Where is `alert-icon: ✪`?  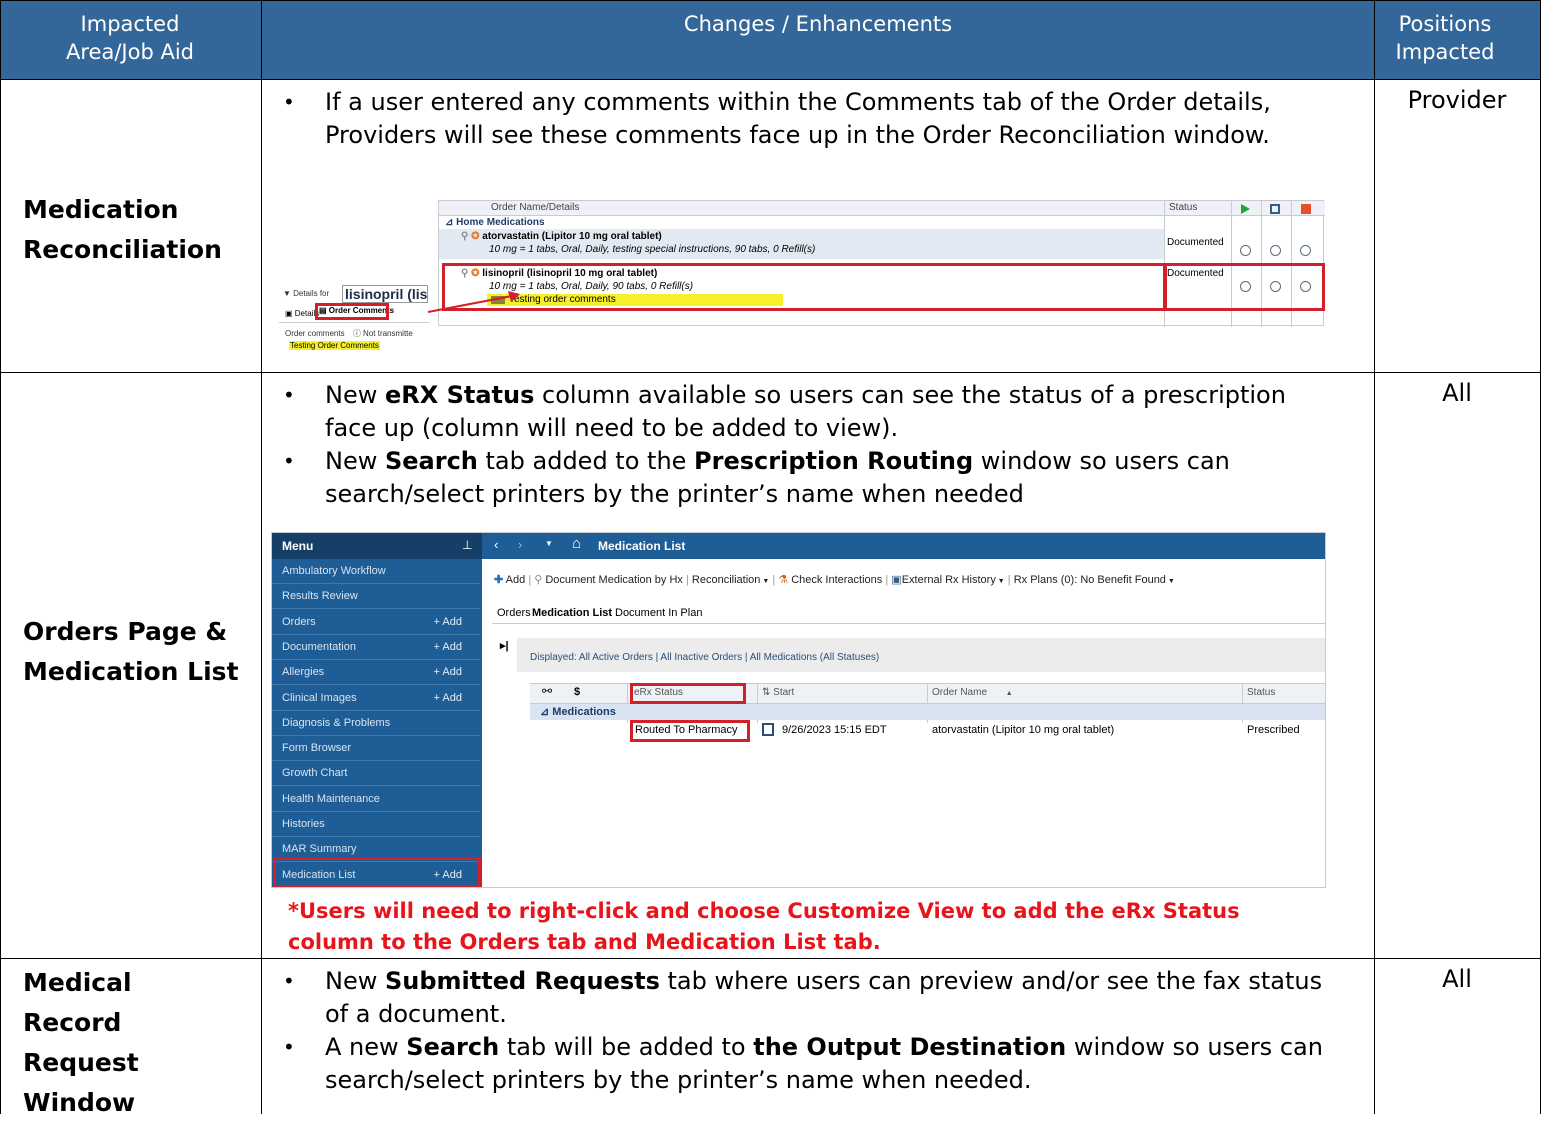
alert-icon: ✪ is located at coordinates (475, 236).